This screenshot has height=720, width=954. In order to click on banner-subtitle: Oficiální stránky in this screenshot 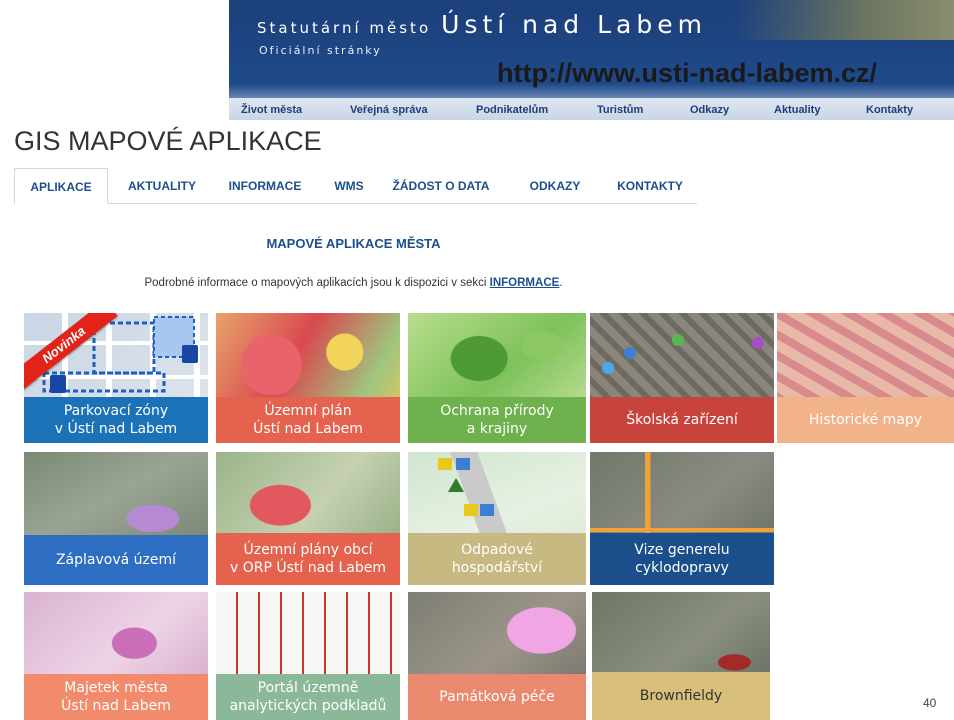, I will do `click(320, 50)`.